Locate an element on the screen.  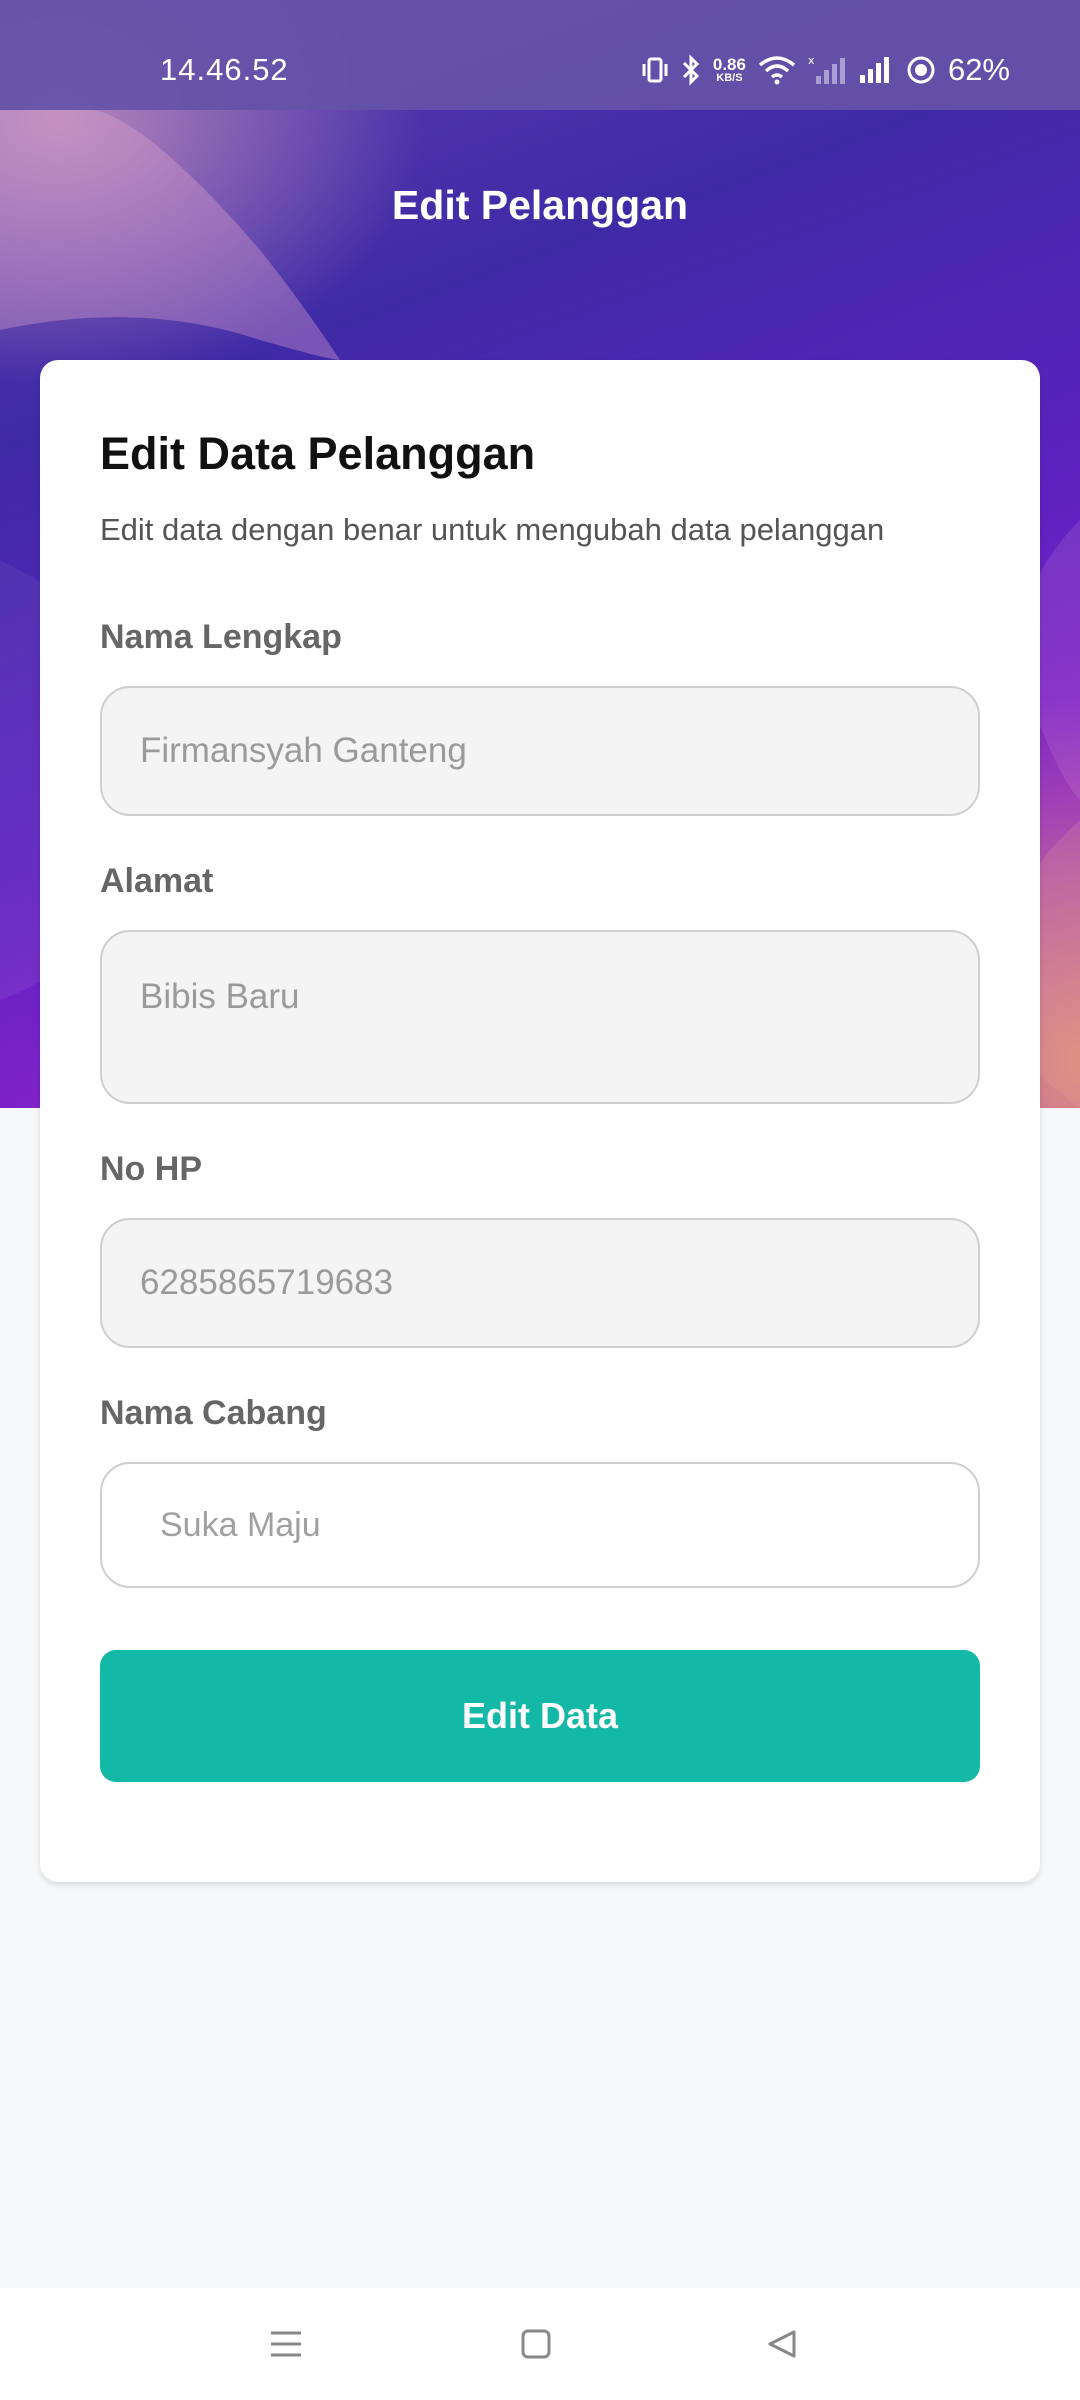
svg-text: x is located at coordinates (811, 60).